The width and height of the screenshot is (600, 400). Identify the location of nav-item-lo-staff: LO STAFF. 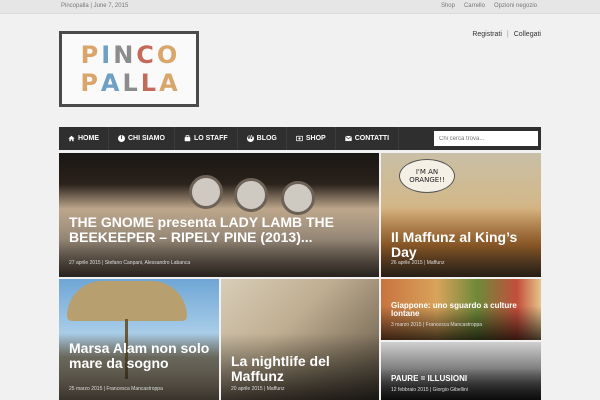
(206, 138).